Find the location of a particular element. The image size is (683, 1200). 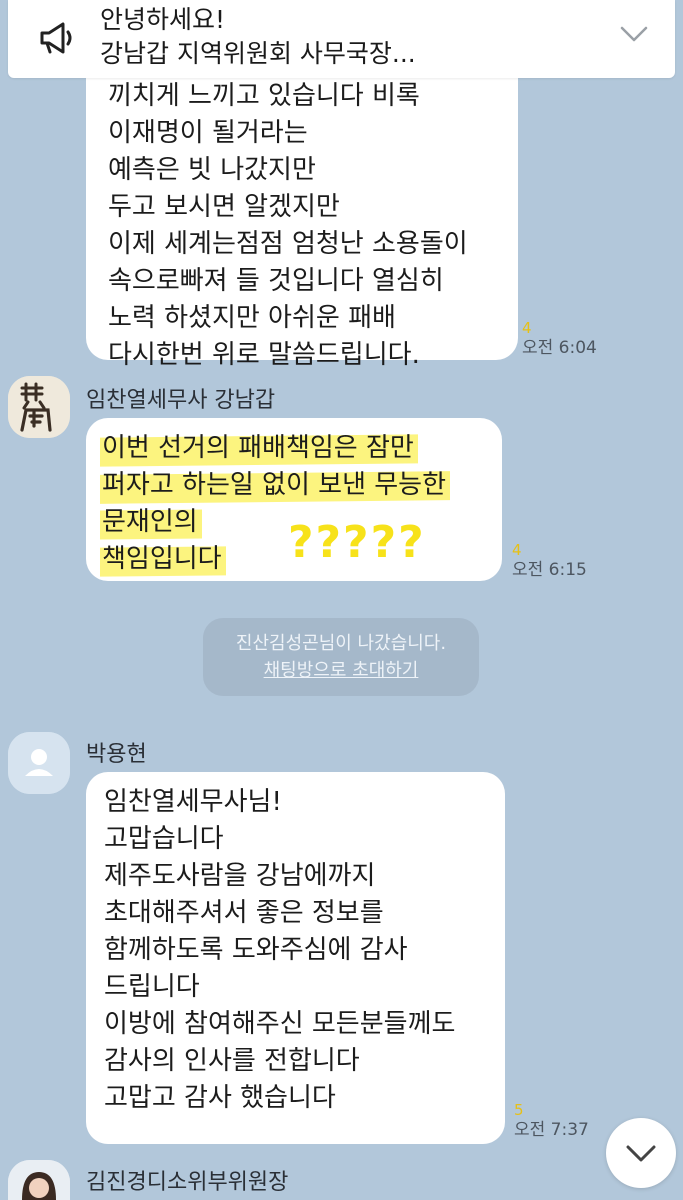

message-line: 이재명이 될거라는 is located at coordinates (208, 133).